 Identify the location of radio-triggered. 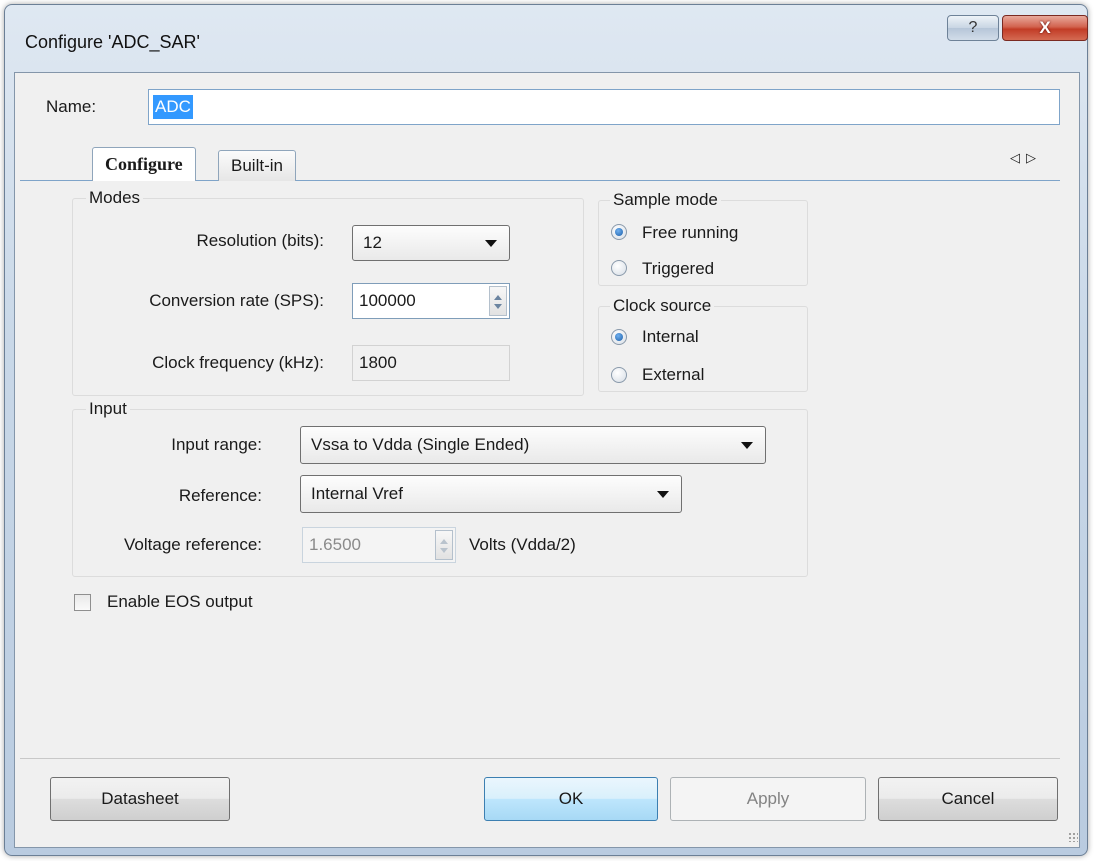
(619, 268).